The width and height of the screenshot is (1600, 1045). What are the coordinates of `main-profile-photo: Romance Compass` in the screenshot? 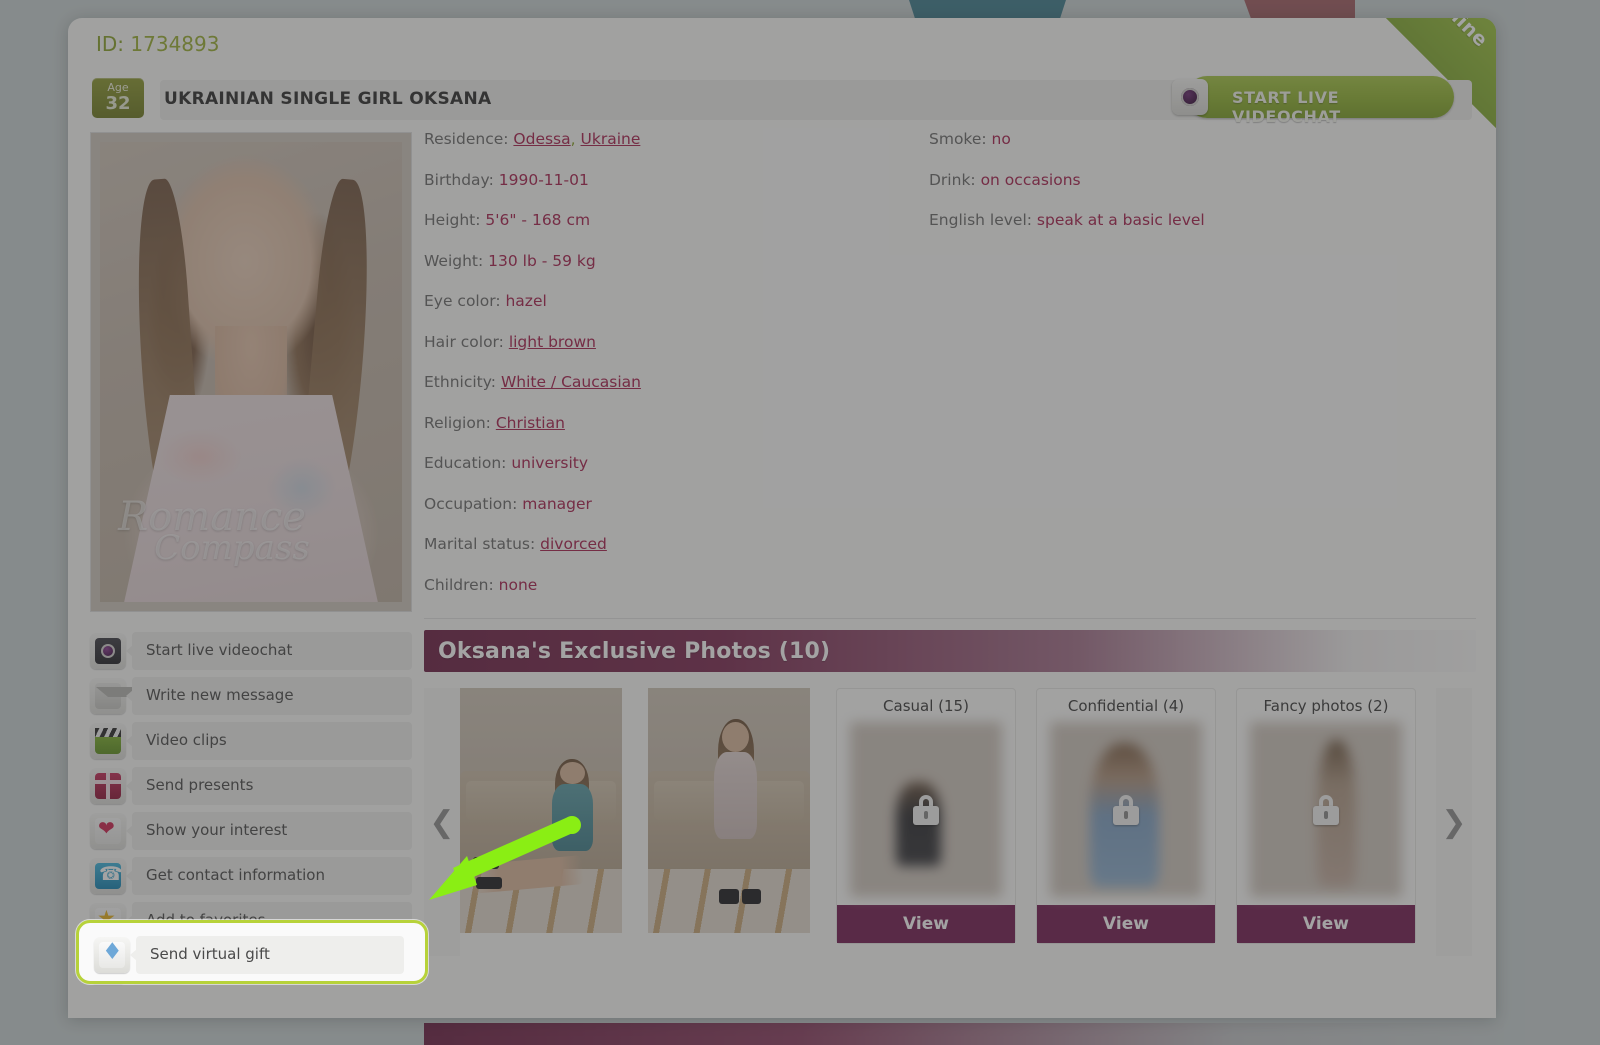 It's located at (251, 372).